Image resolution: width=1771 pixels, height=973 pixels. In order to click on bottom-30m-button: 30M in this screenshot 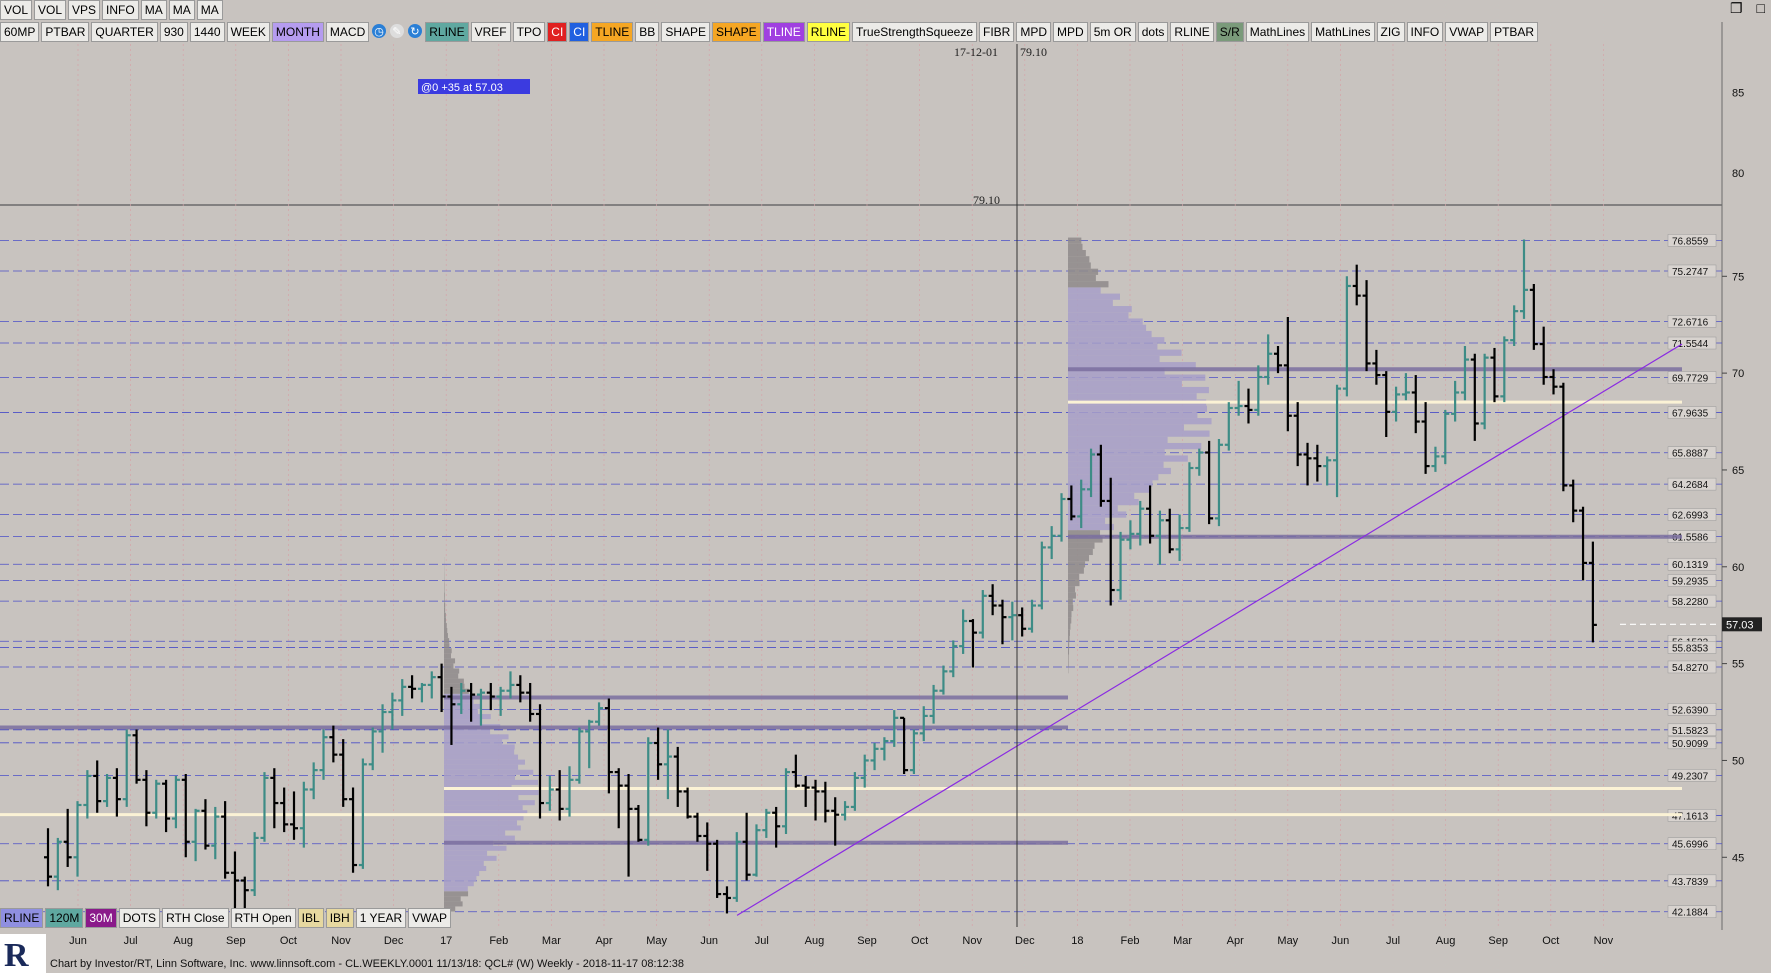, I will do `click(101, 918)`.